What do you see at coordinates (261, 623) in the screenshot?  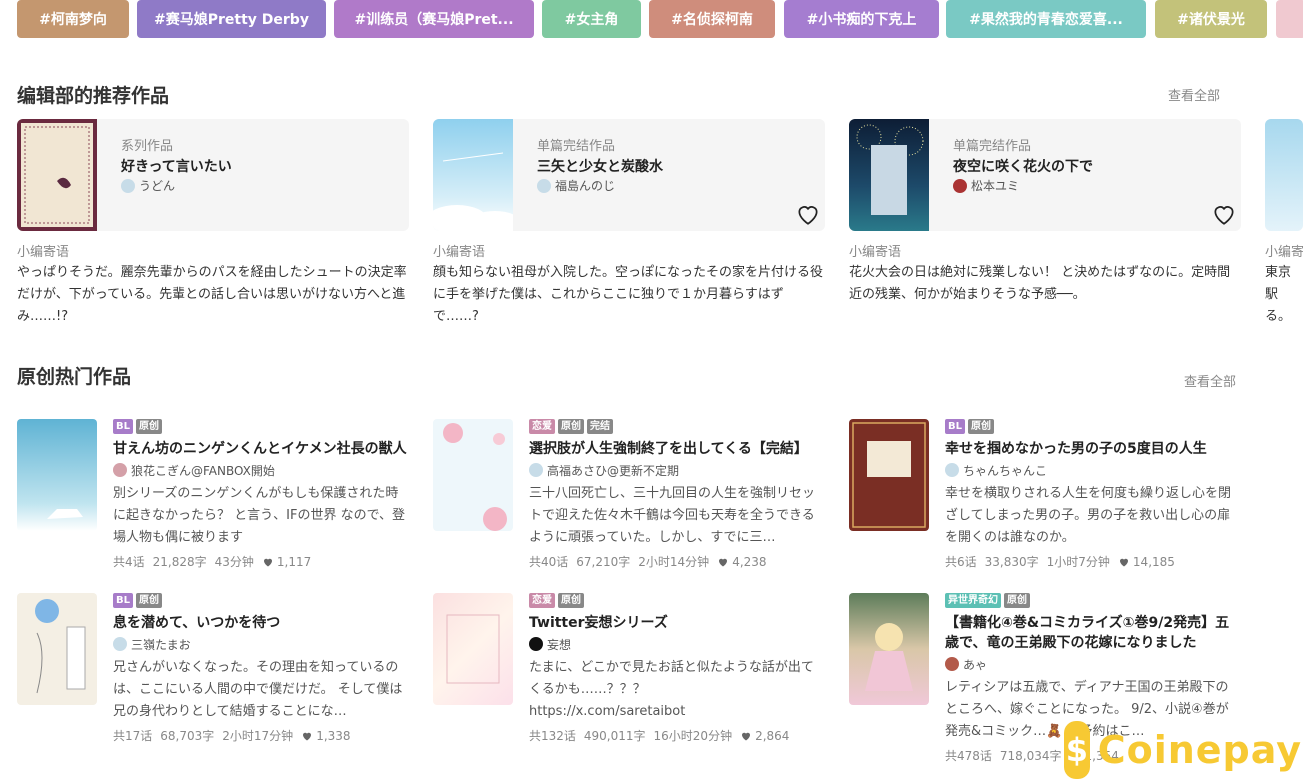 I see `work-title: 息を潜めて、いつかを待つ` at bounding box center [261, 623].